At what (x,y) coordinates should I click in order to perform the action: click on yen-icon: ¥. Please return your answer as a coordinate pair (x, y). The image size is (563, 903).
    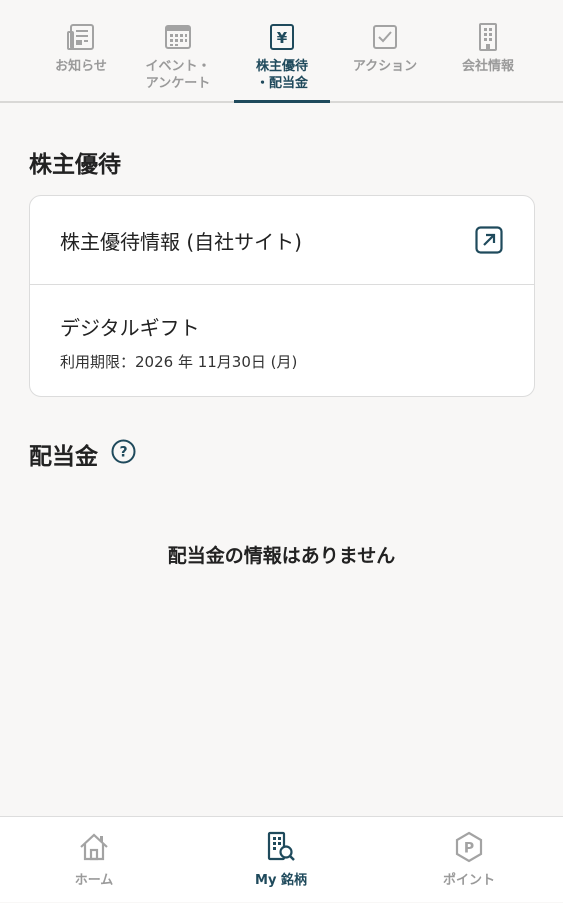
    Looking at the image, I should click on (282, 37).